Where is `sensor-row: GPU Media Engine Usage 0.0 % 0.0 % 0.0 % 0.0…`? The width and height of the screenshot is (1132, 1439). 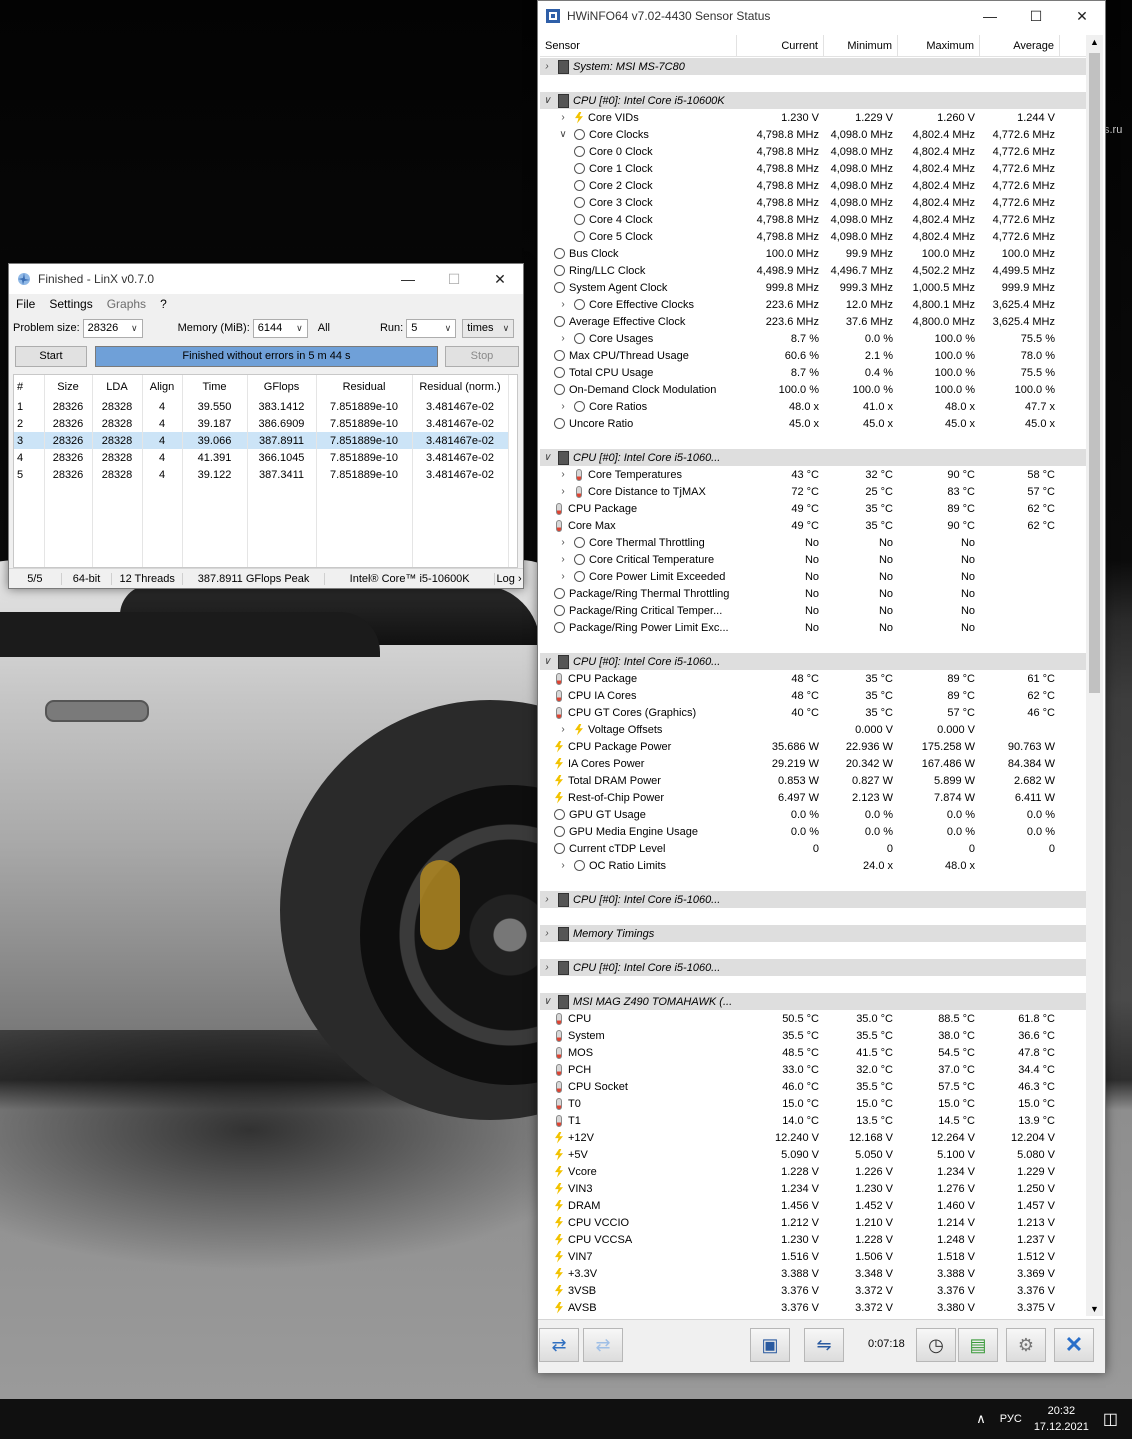 sensor-row: GPU Media Engine Usage 0.0 % 0.0 % 0.0 % 0.0… is located at coordinates (813, 831).